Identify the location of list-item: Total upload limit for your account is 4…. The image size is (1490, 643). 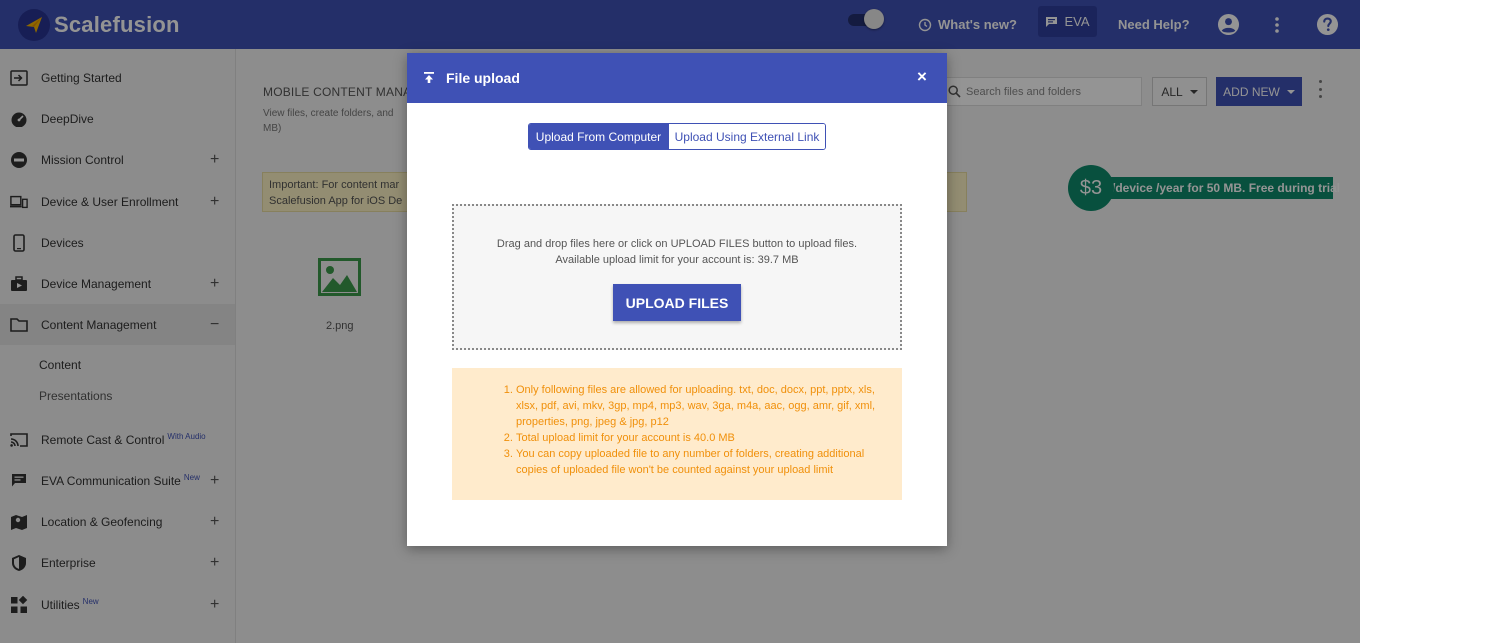
(704, 438).